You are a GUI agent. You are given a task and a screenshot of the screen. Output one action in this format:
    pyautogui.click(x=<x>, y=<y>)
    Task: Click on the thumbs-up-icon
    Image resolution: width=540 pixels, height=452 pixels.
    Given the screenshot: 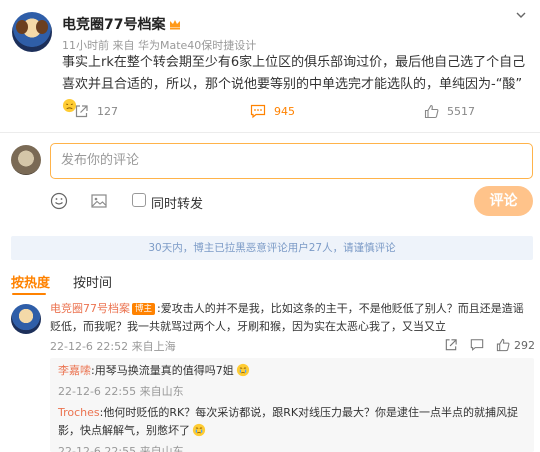 What is the action you would take?
    pyautogui.click(x=431, y=111)
    